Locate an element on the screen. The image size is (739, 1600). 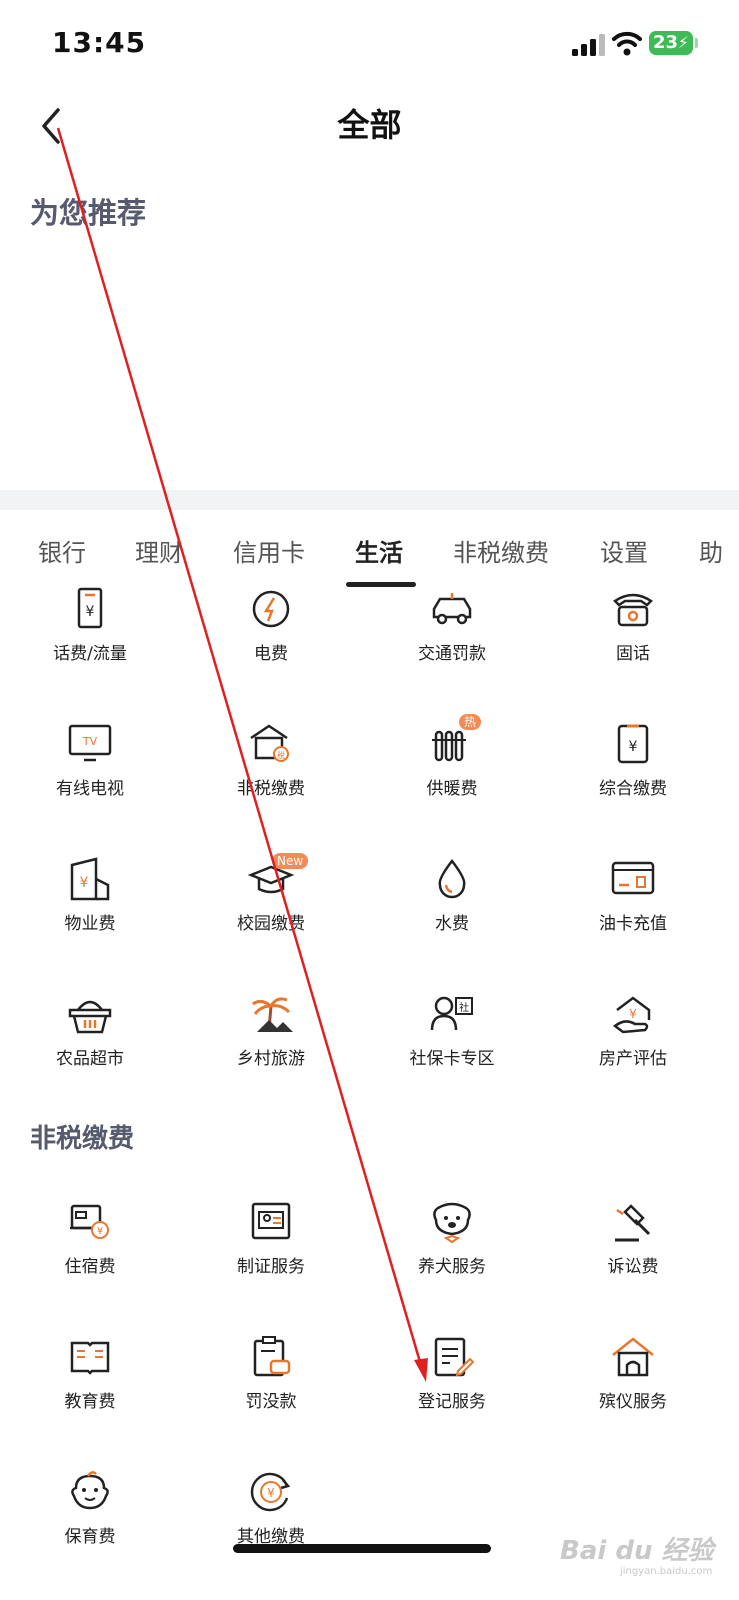
service-education-fee: 教育费 is located at coordinates (90, 1388).